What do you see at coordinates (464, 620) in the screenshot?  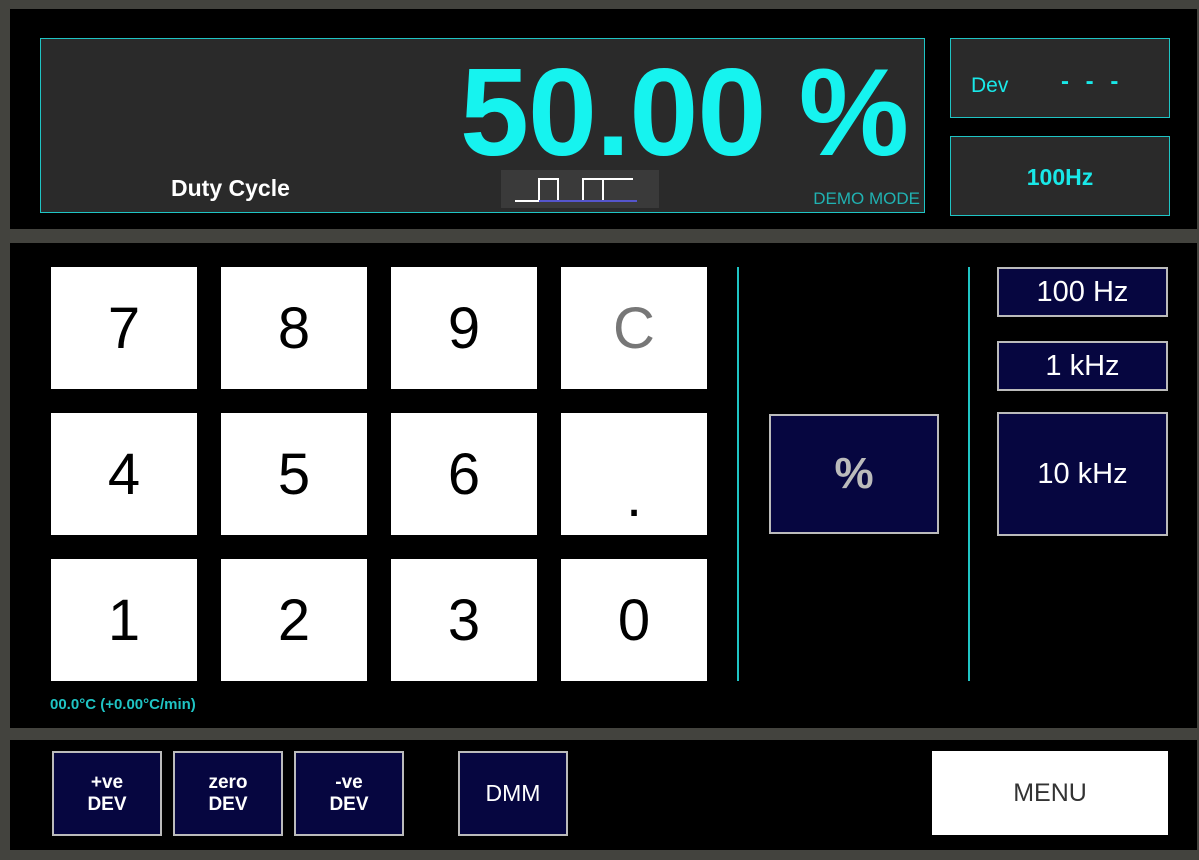 I see `key-3: 3` at bounding box center [464, 620].